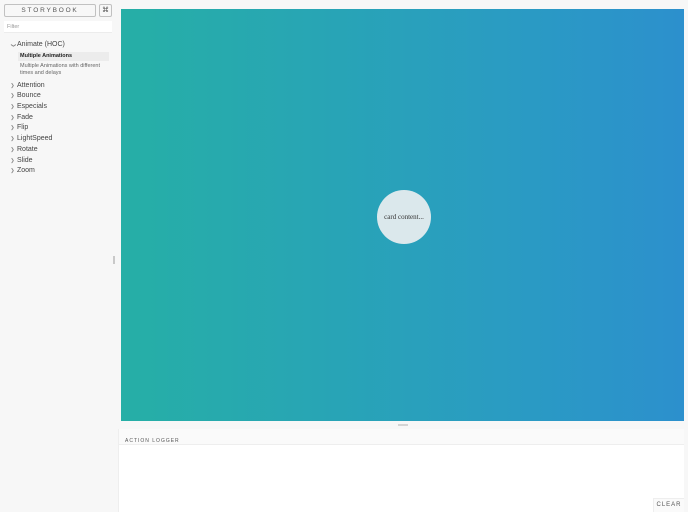  Describe the element at coordinates (26, 171) in the screenshot. I see `tree-item-label: Zoom` at that location.